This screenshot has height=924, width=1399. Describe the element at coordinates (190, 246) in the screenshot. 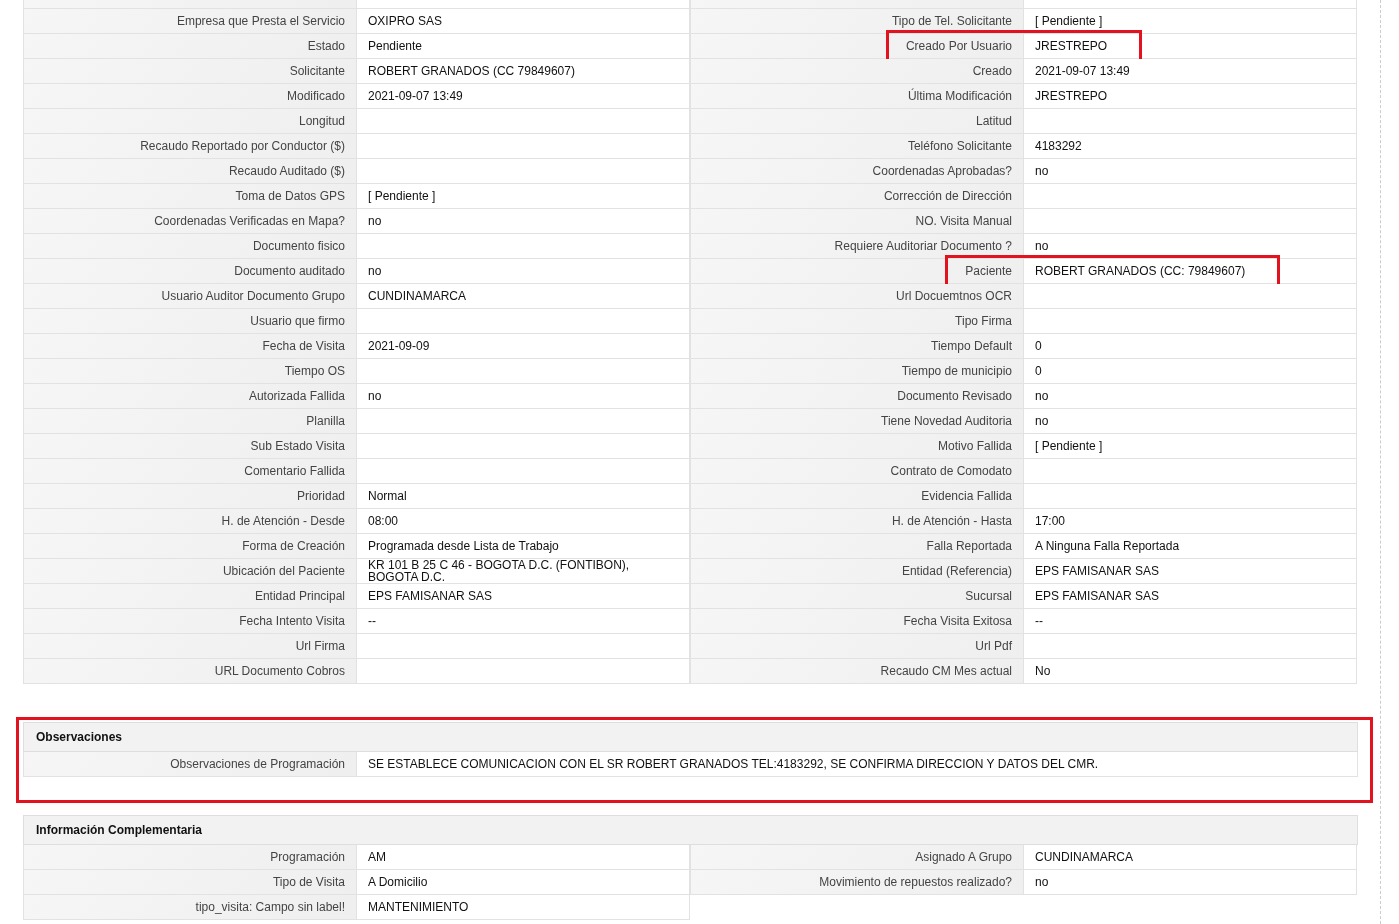

I see `field-label: Documento fisico` at that location.